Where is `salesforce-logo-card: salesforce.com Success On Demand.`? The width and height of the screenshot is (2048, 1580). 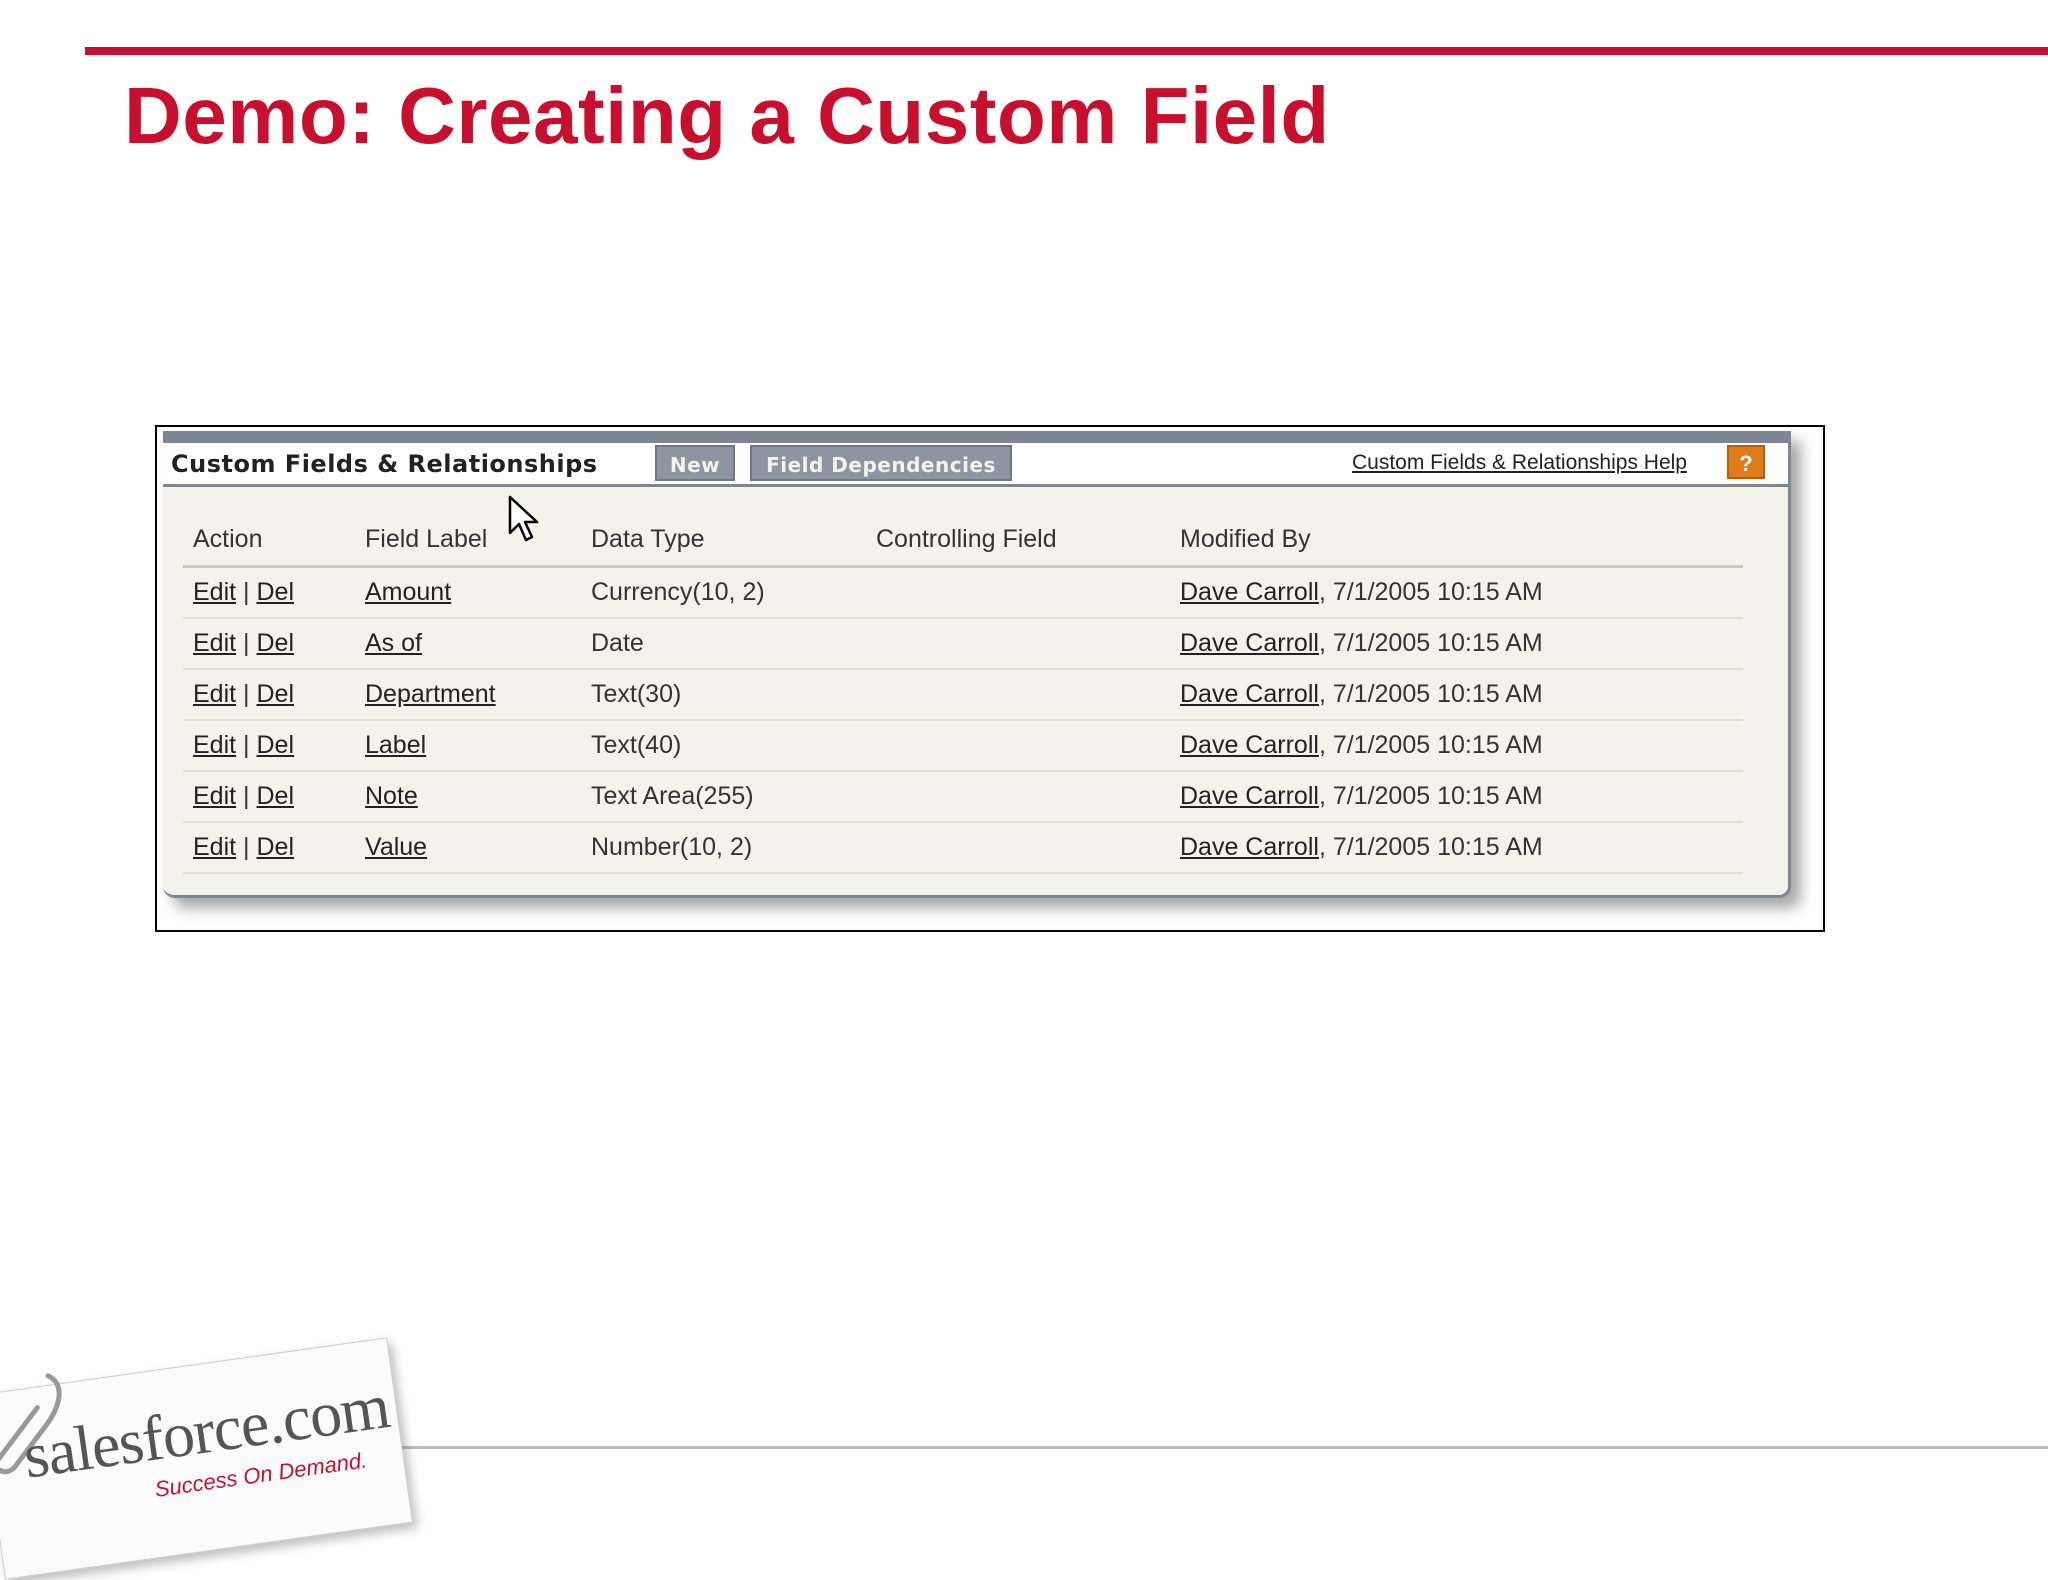
salesforce-logo-card: salesforce.com Success On Demand. is located at coordinates (207, 1458).